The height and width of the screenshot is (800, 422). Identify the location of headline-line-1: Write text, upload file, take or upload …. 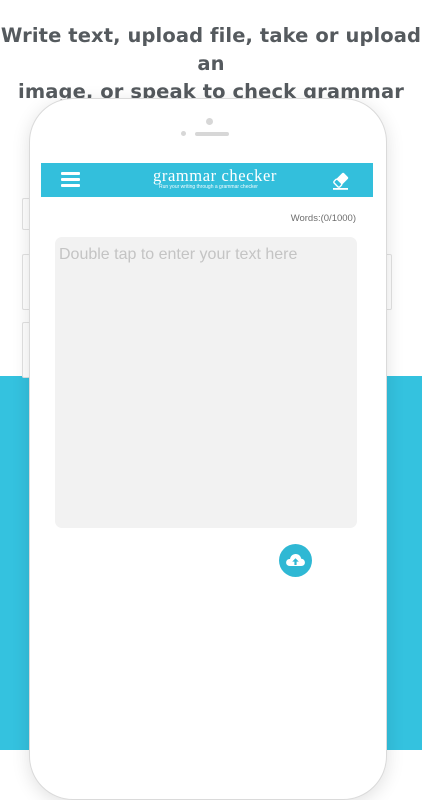
(211, 49).